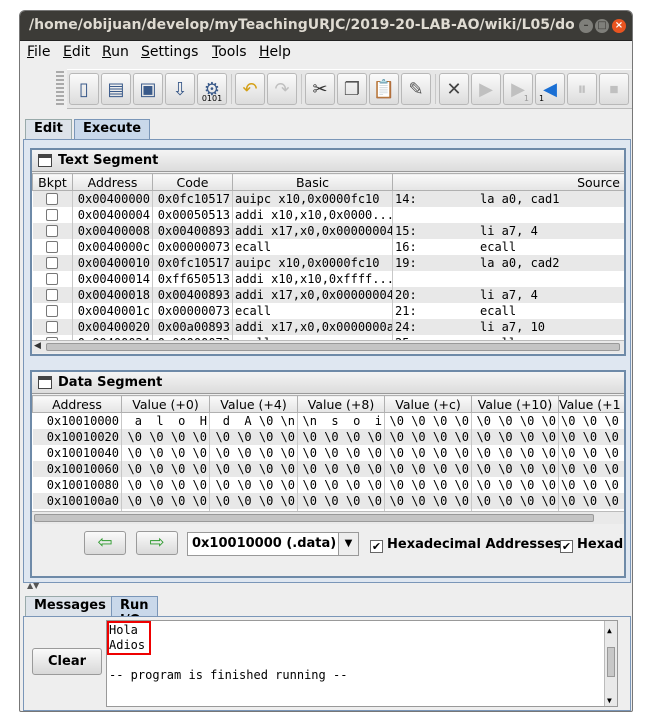 The image size is (650, 725). I want to click on step-icon: ▶ 1, so click(518, 89).